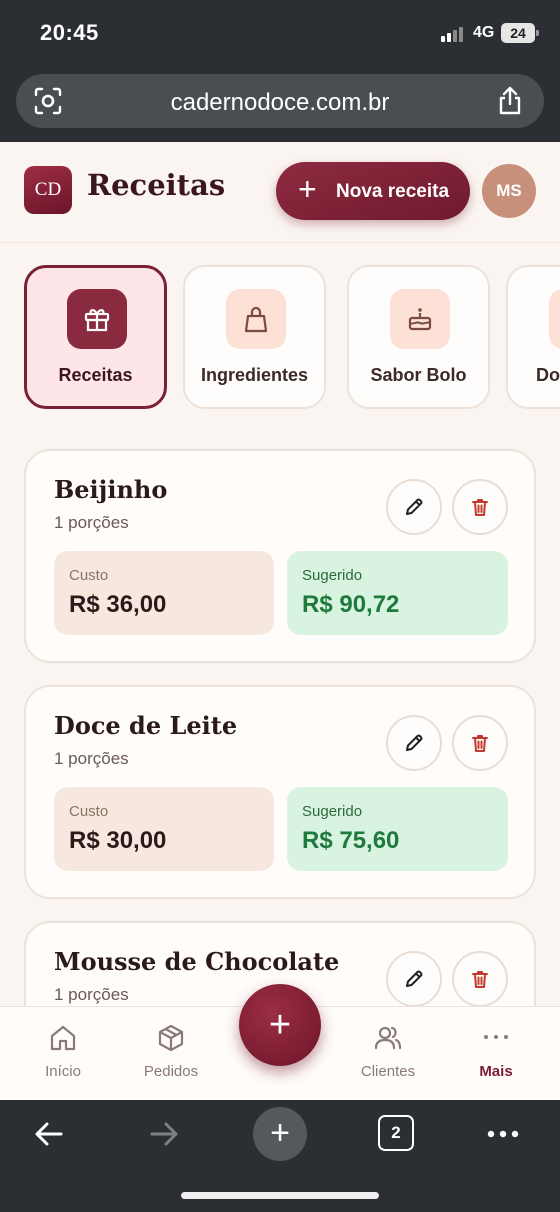 This screenshot has width=560, height=1212. Describe the element at coordinates (393, 191) in the screenshot. I see `new-recipe-label: Nova receita` at that location.